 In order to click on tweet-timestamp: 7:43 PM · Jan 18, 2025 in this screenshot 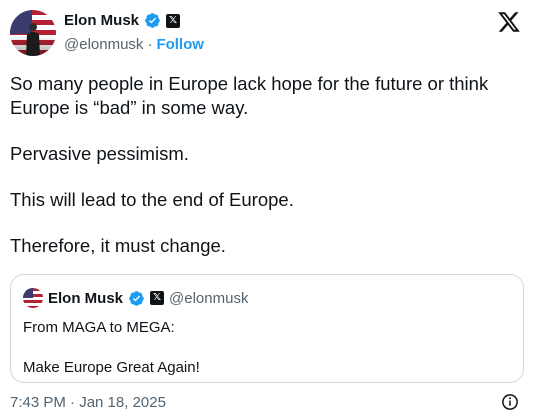, I will do `click(88, 402)`.